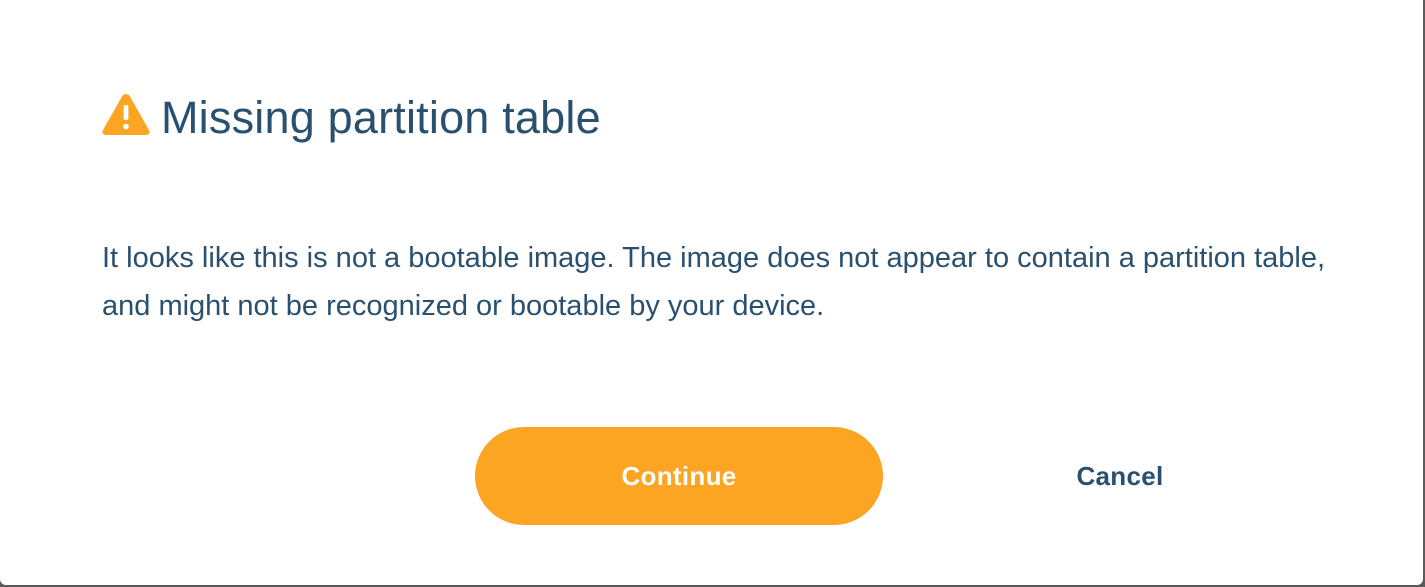 Image resolution: width=1425 pixels, height=587 pixels. What do you see at coordinates (1120, 476) in the screenshot?
I see `cancel-button: Cancel` at bounding box center [1120, 476].